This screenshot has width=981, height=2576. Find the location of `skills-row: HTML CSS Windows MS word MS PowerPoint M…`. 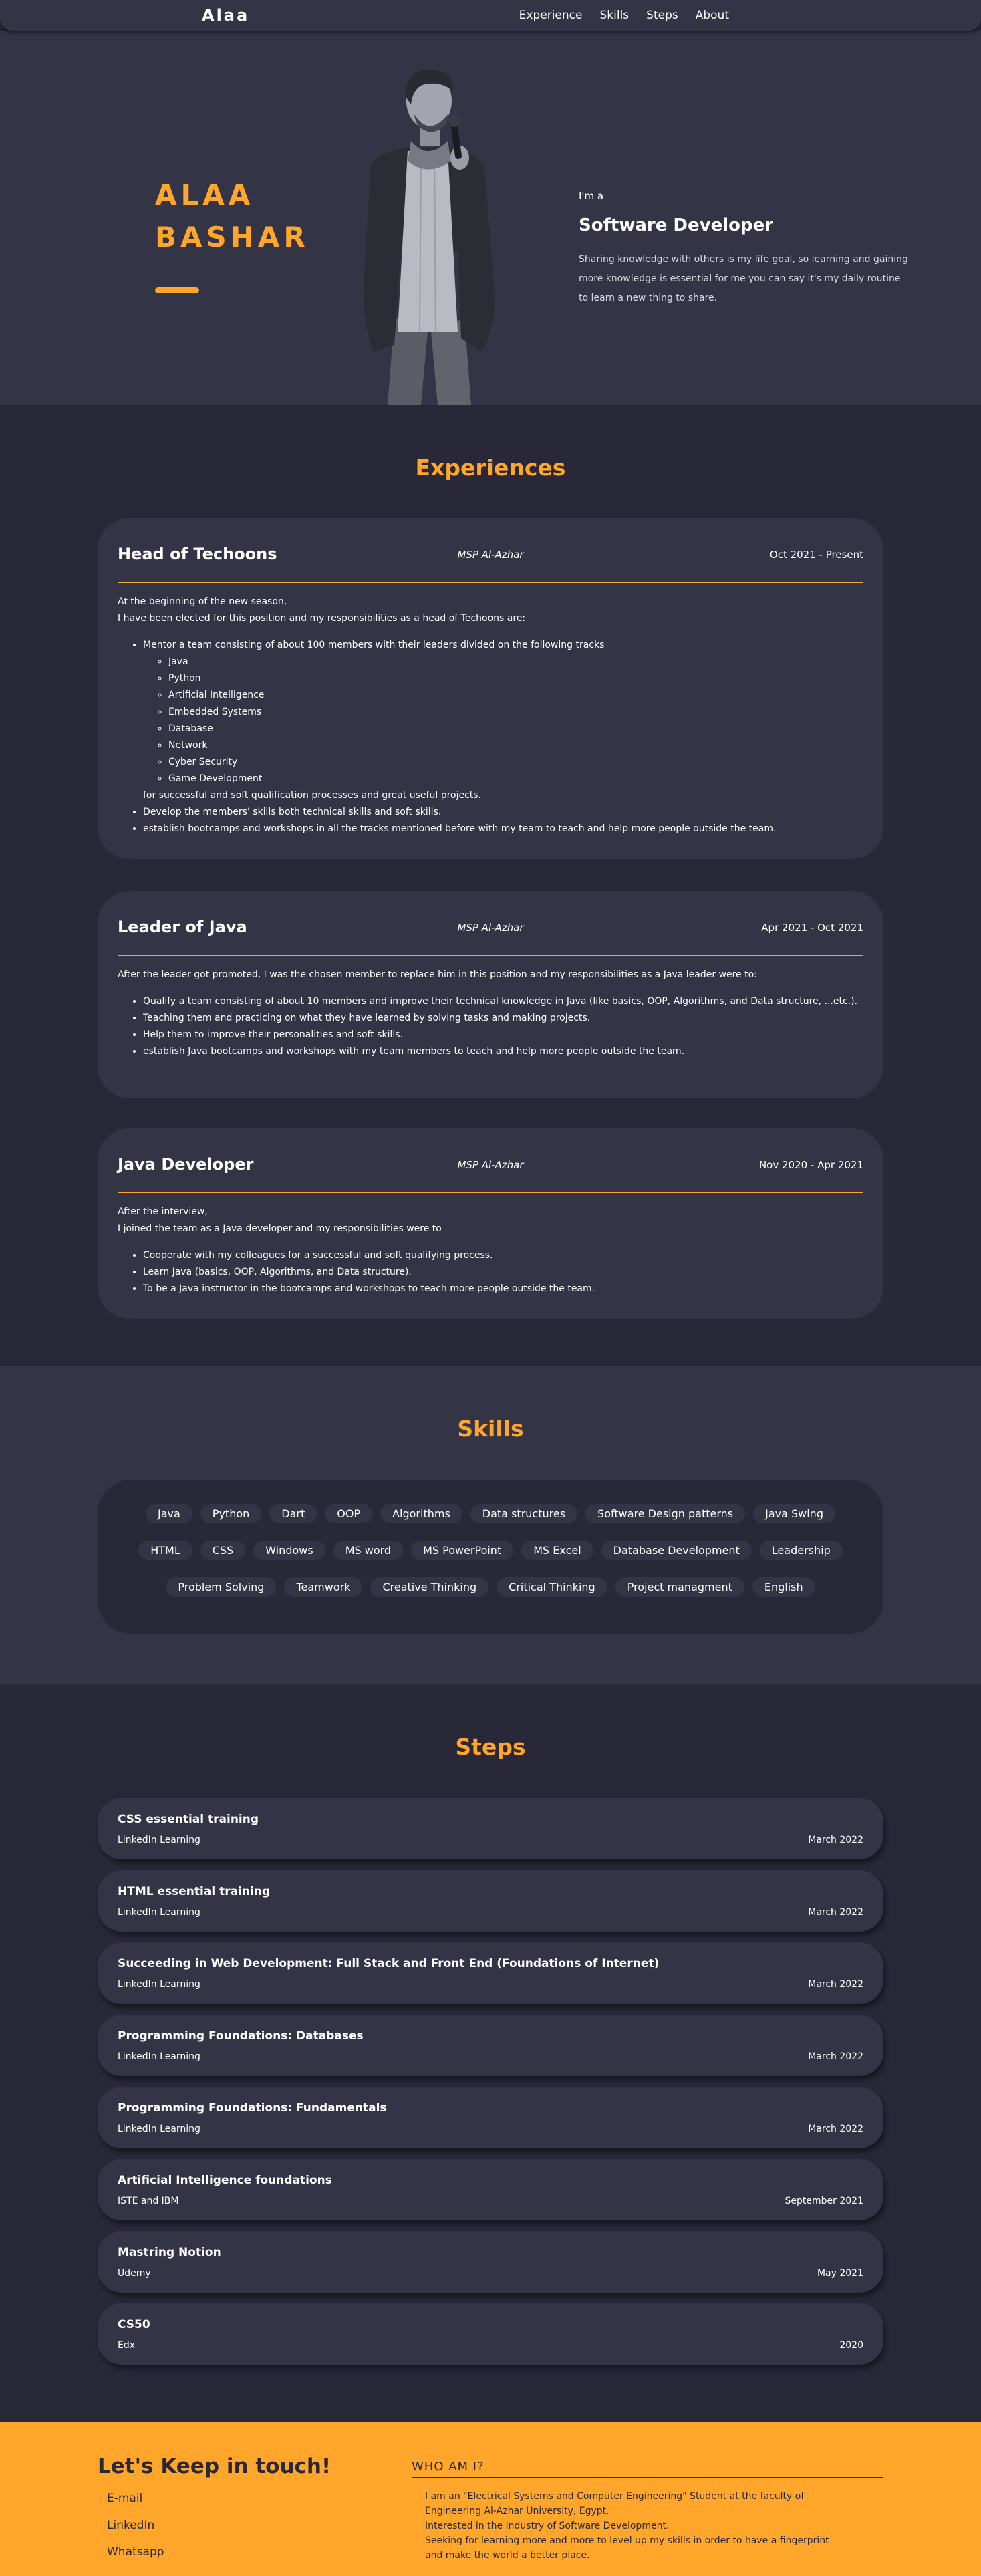

skills-row: HTML CSS Windows MS word MS PowerPoint M… is located at coordinates (490, 1550).